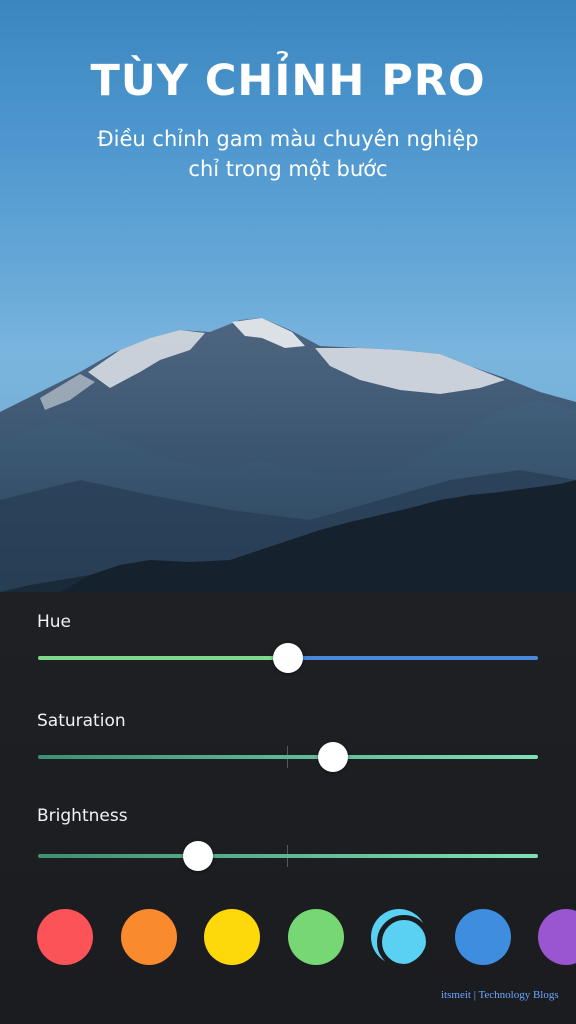  What do you see at coordinates (315, 937) in the screenshot?
I see `color-swatch-green` at bounding box center [315, 937].